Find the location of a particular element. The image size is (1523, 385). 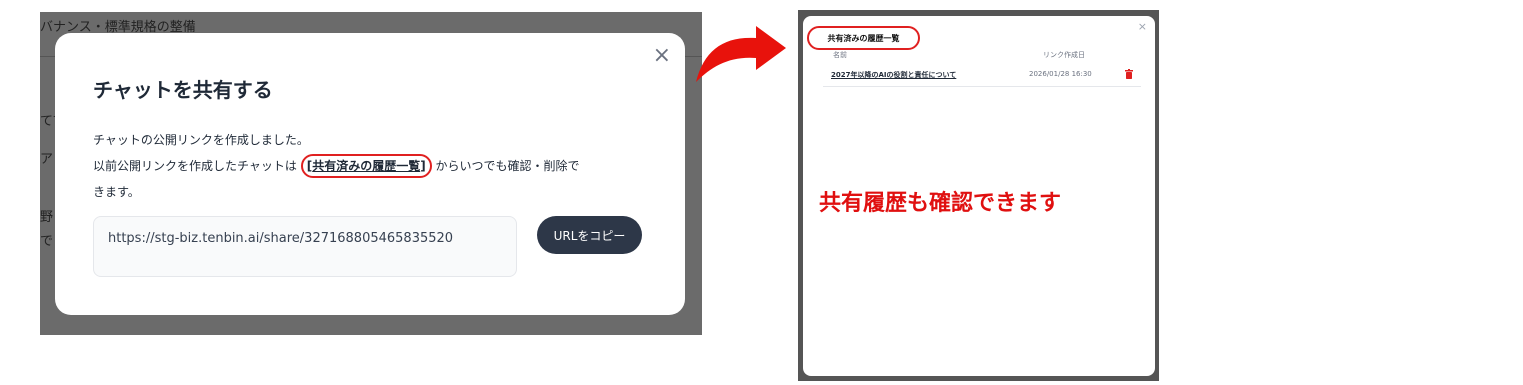

shared-history-link: [共有済みの履歴一覧] is located at coordinates (366, 166).